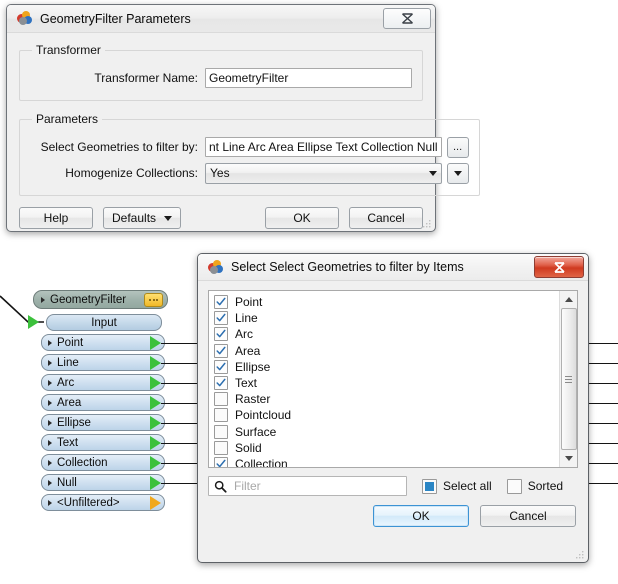 The height and width of the screenshot is (584, 618). Describe the element at coordinates (308, 78) in the screenshot. I see `transformer-name-input: GeometryFilter` at that location.